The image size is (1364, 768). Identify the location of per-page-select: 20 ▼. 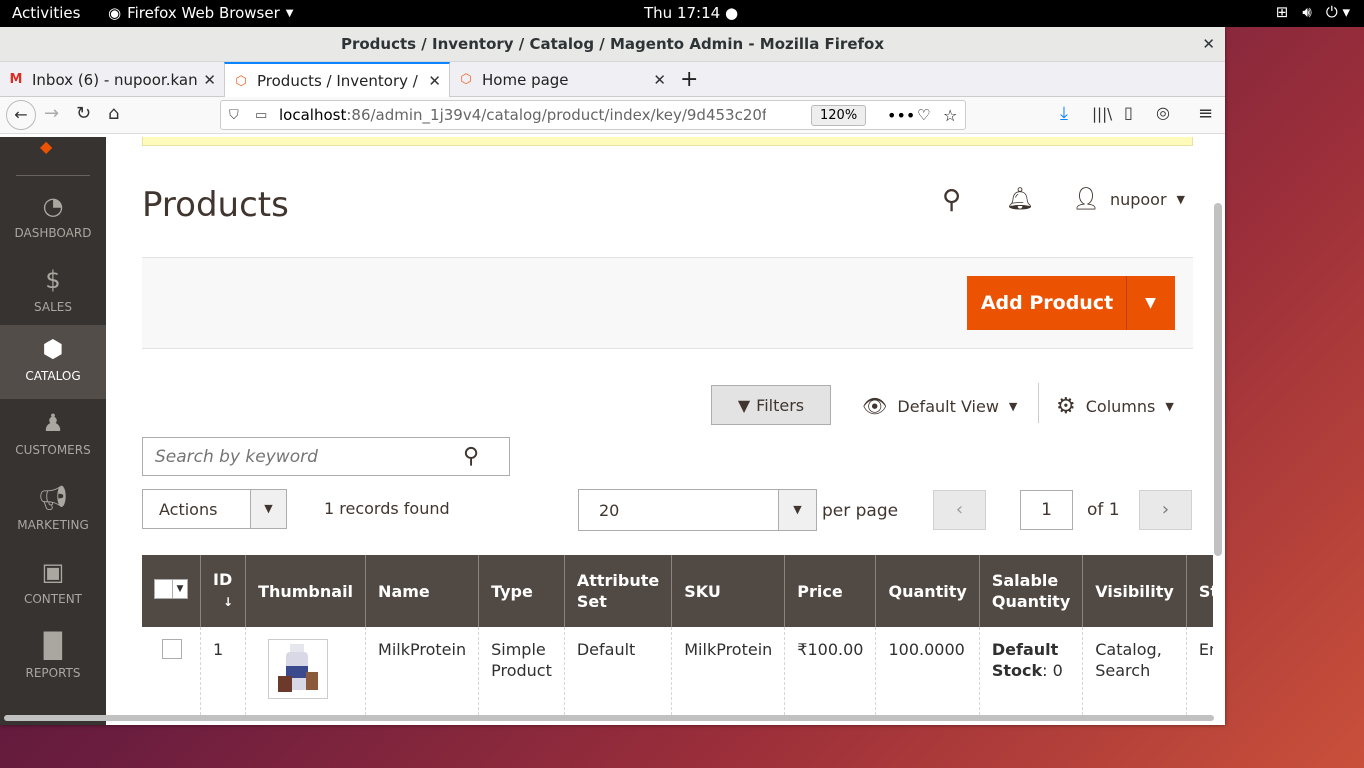
(697, 510).